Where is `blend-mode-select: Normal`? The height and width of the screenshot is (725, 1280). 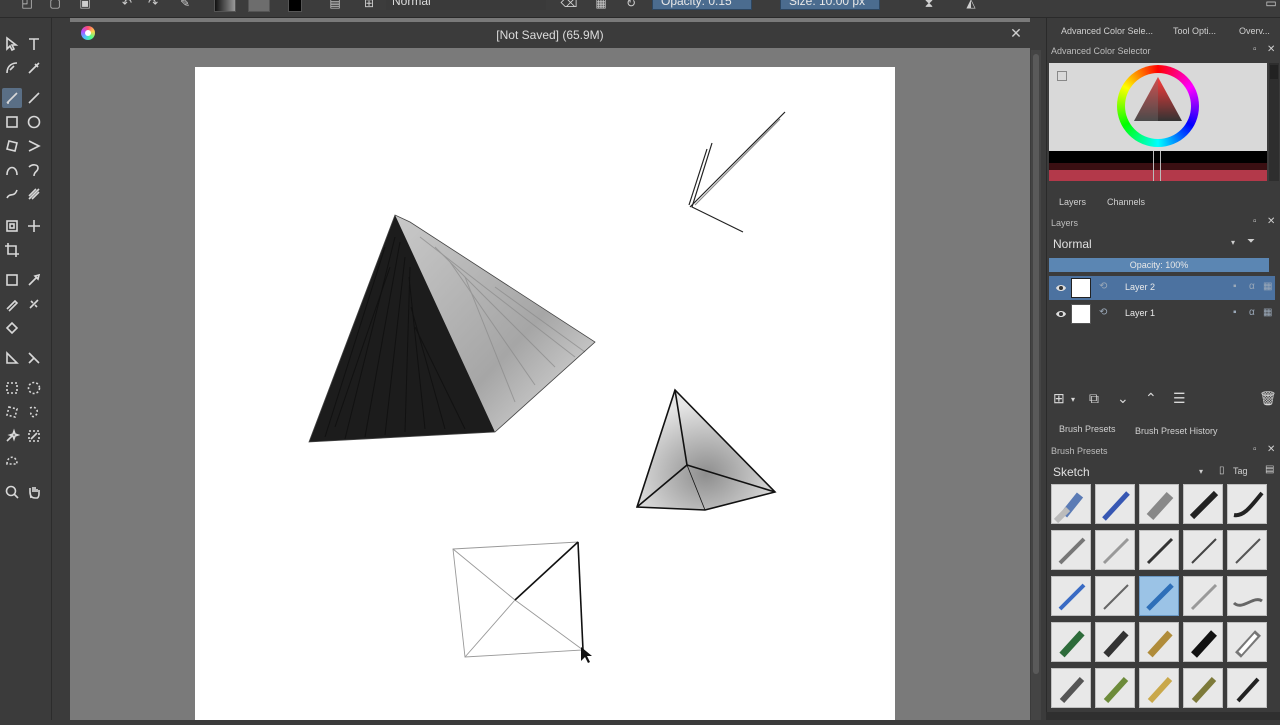 blend-mode-select: Normal is located at coordinates (466, 5).